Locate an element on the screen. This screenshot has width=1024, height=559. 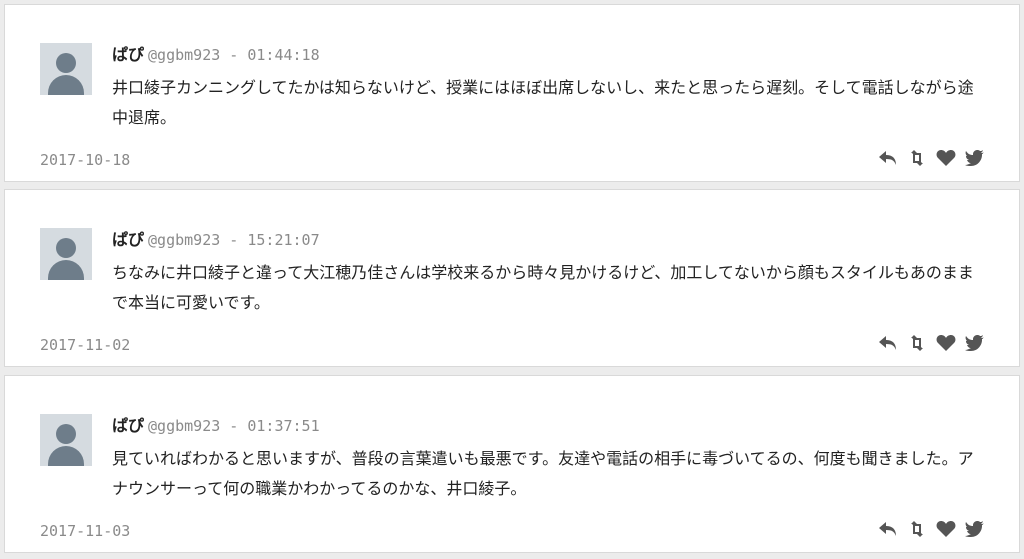
comment-date: 2017-11-02 is located at coordinates (85, 345).